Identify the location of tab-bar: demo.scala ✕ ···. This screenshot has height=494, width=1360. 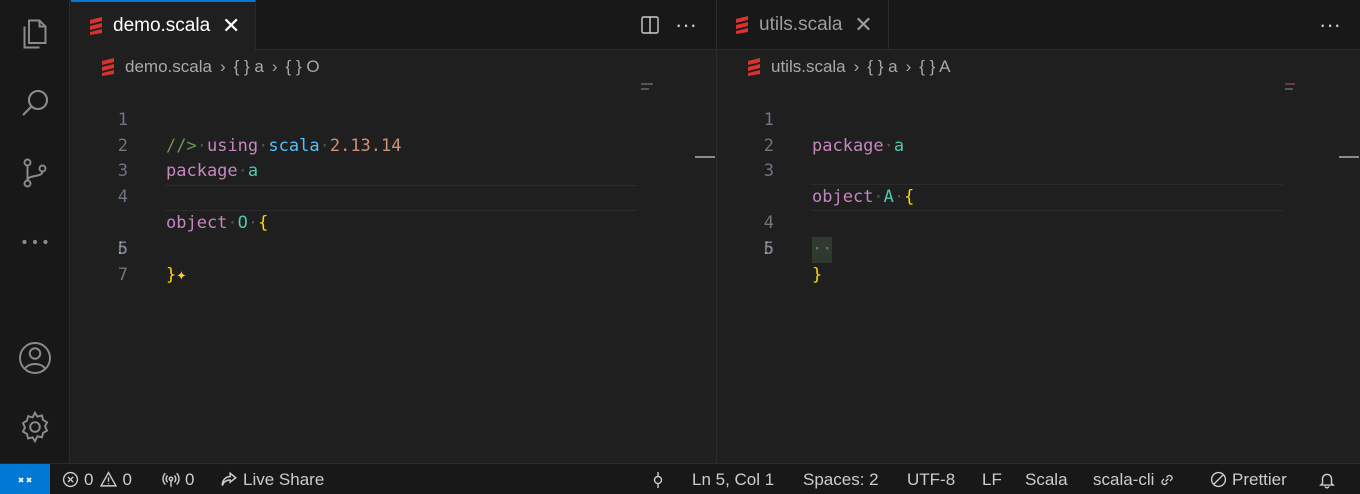
(393, 25).